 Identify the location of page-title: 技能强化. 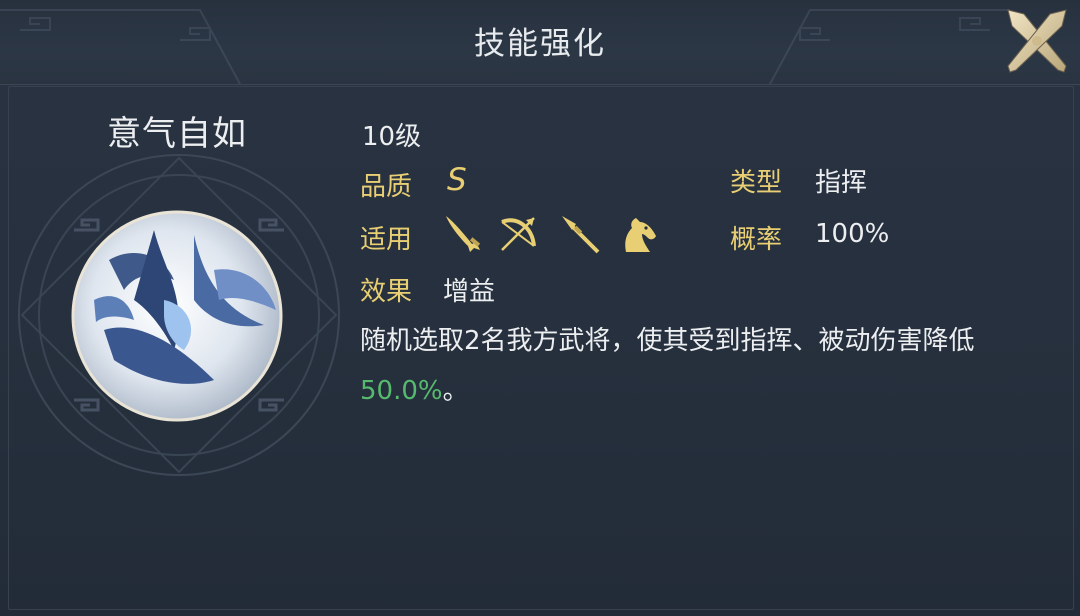
(540, 44).